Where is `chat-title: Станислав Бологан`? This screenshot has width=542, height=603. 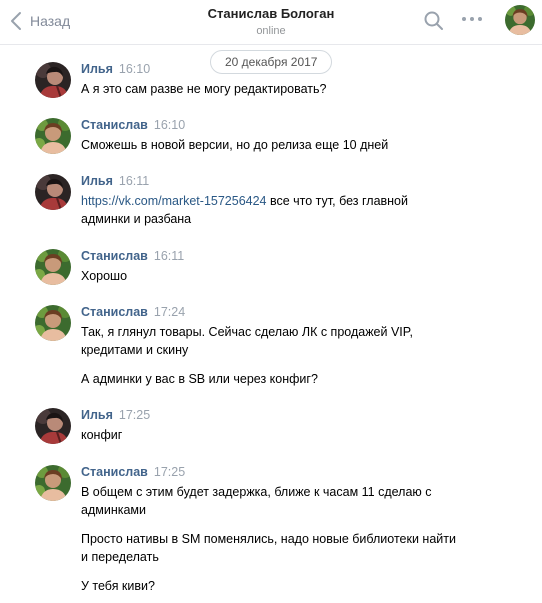
chat-title: Станислав Бологан is located at coordinates (271, 13).